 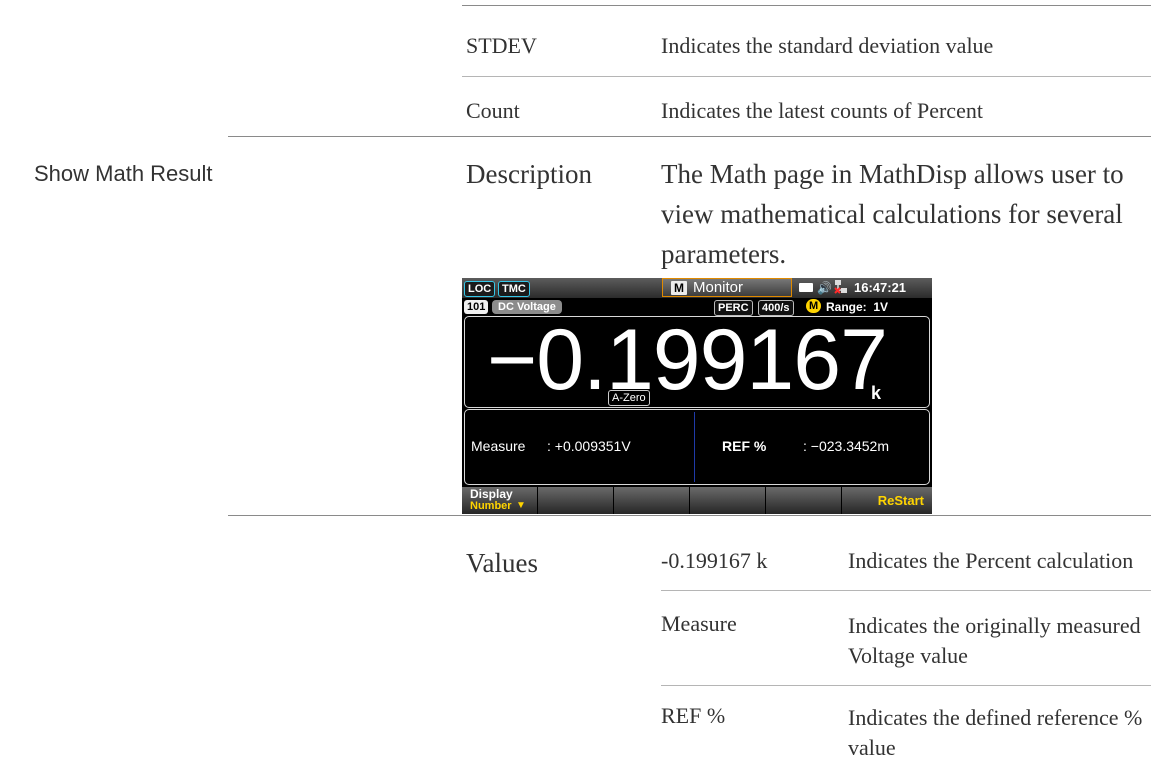 I want to click on clock-text: 16:47:21, so click(x=880, y=287).